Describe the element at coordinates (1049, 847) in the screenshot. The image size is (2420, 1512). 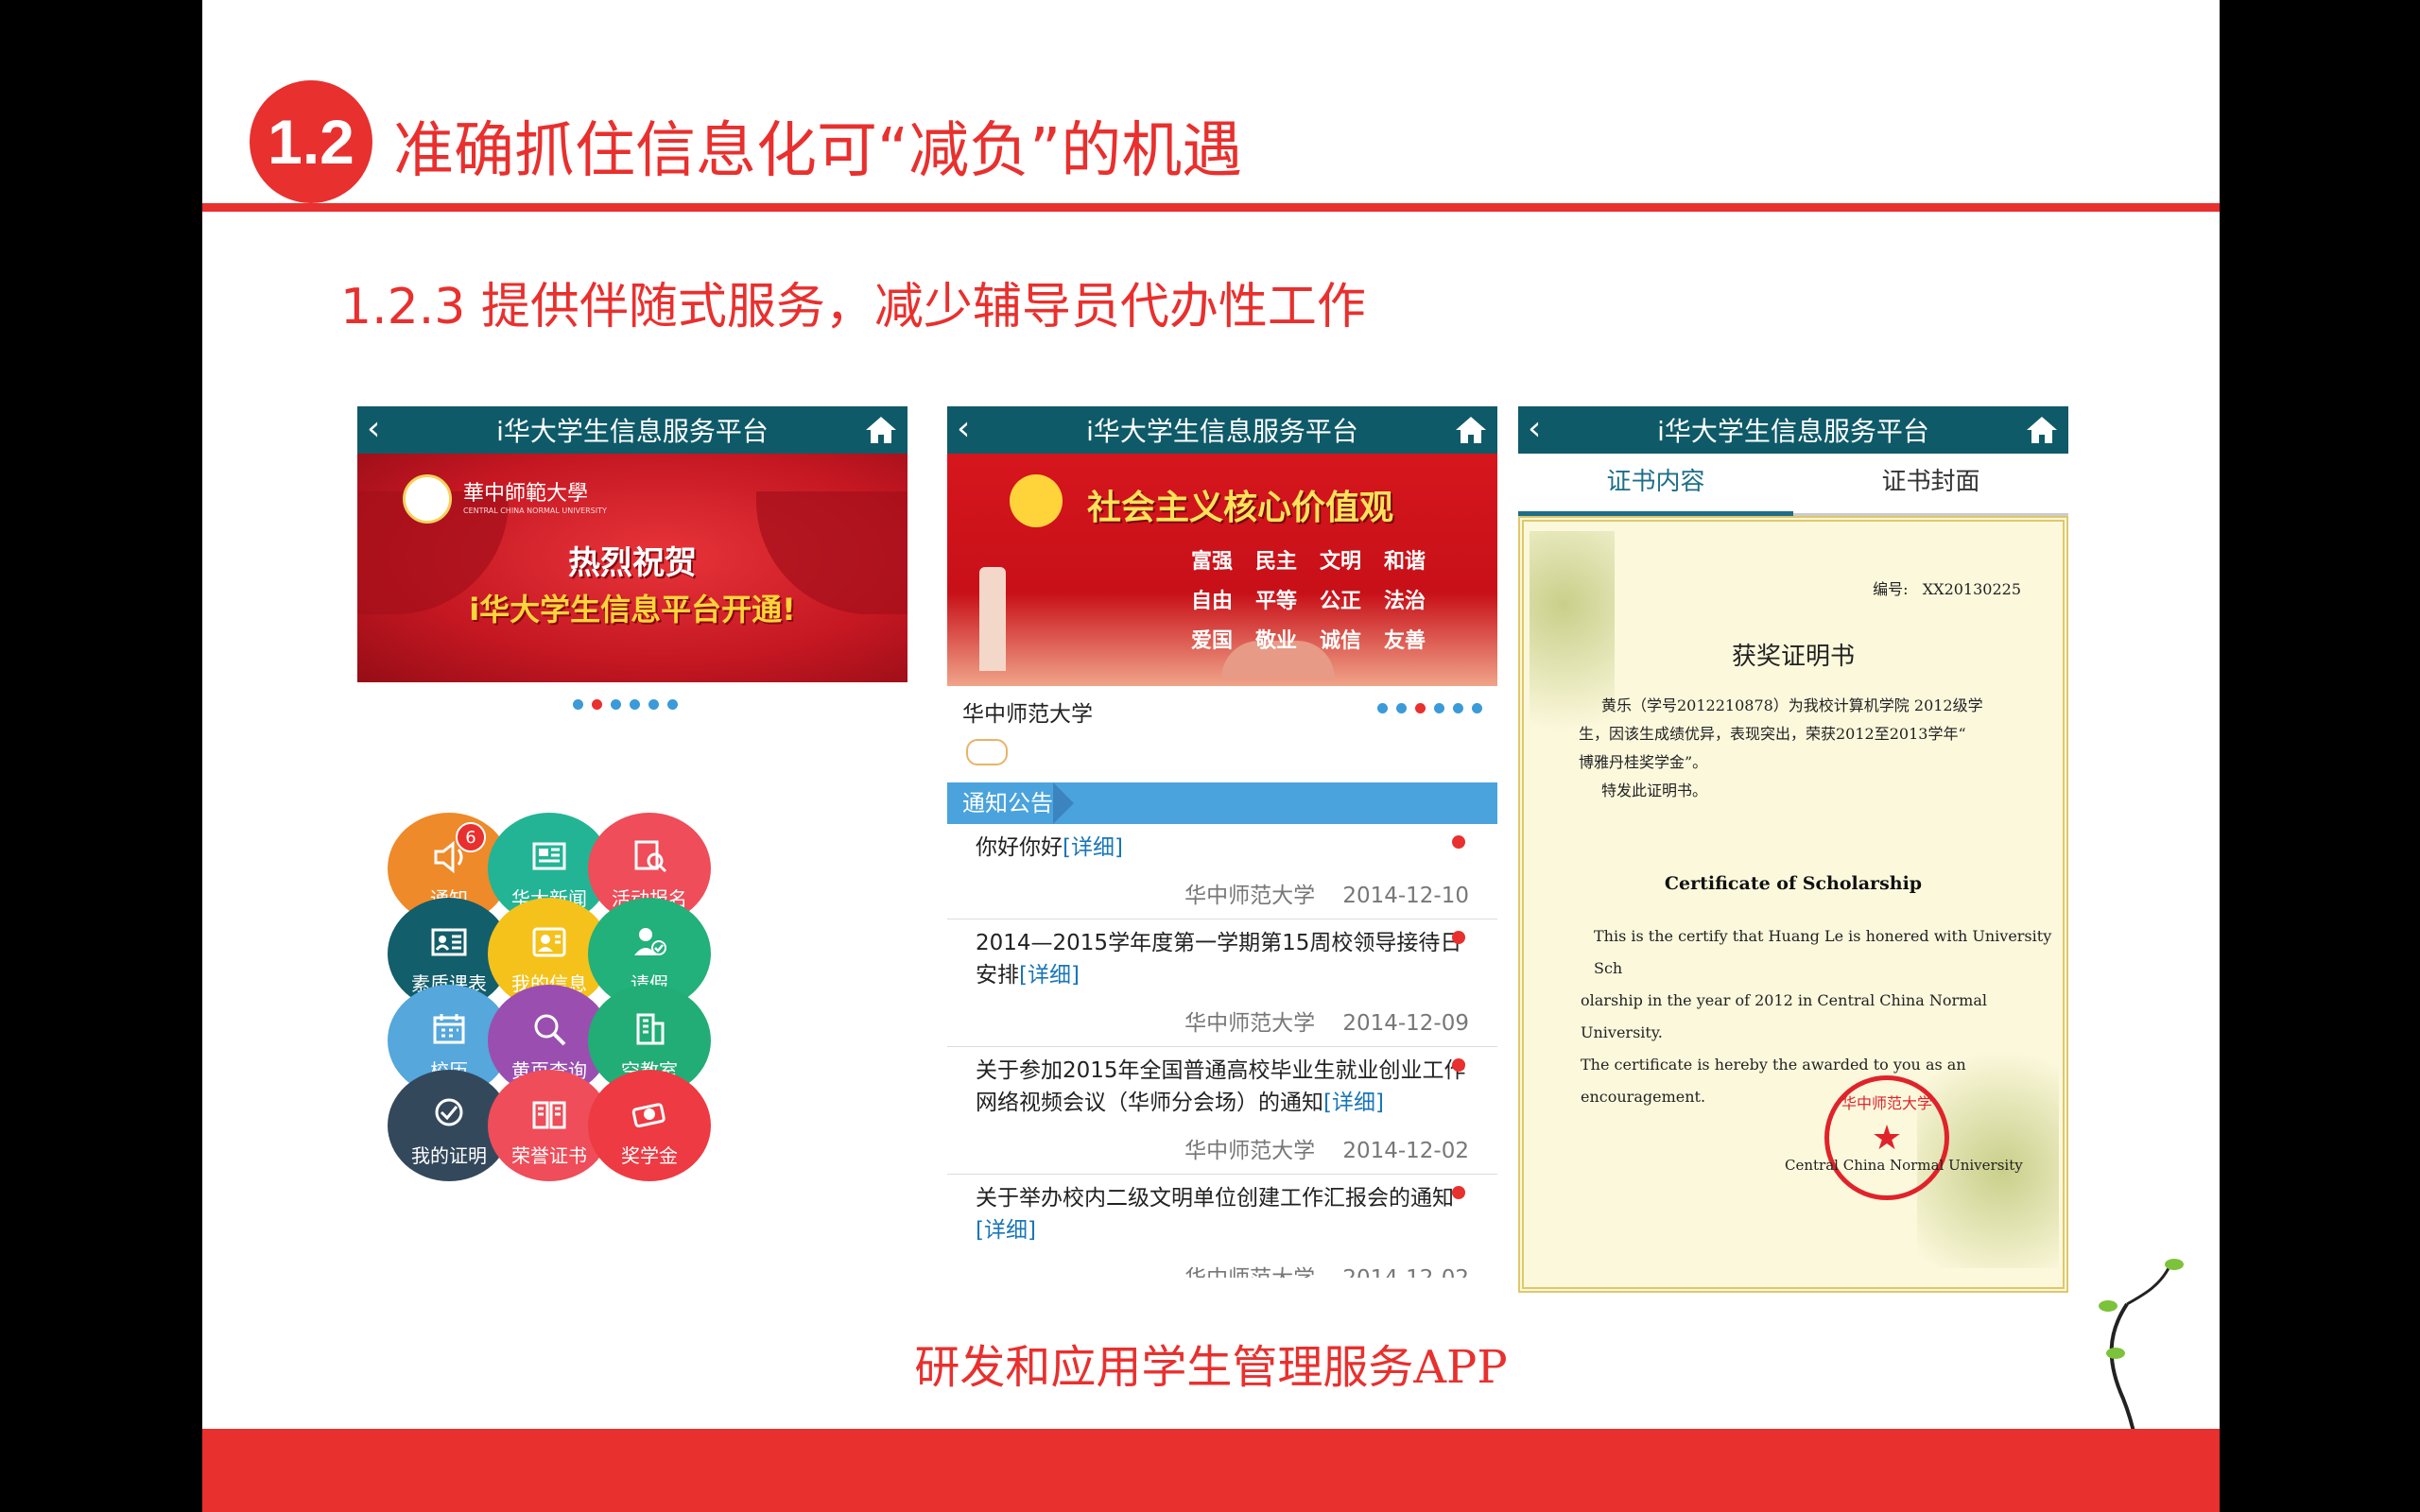
I see `notice-title: 你好你好[详细]` at that location.